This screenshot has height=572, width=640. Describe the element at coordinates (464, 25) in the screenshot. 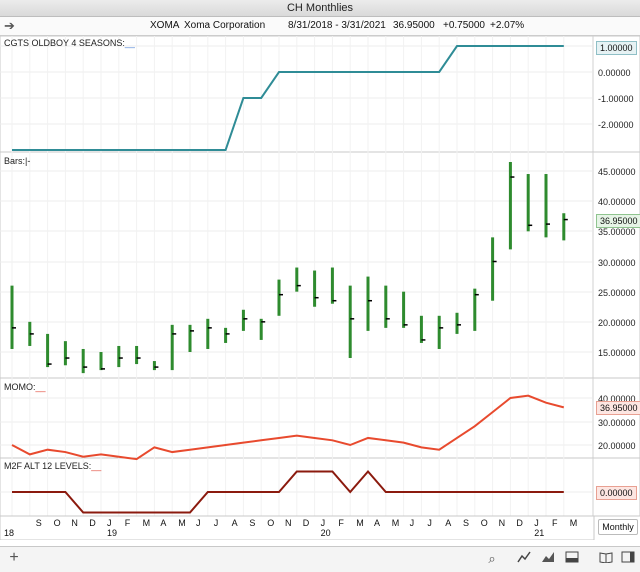

I see `price-change: +0.75000` at that location.